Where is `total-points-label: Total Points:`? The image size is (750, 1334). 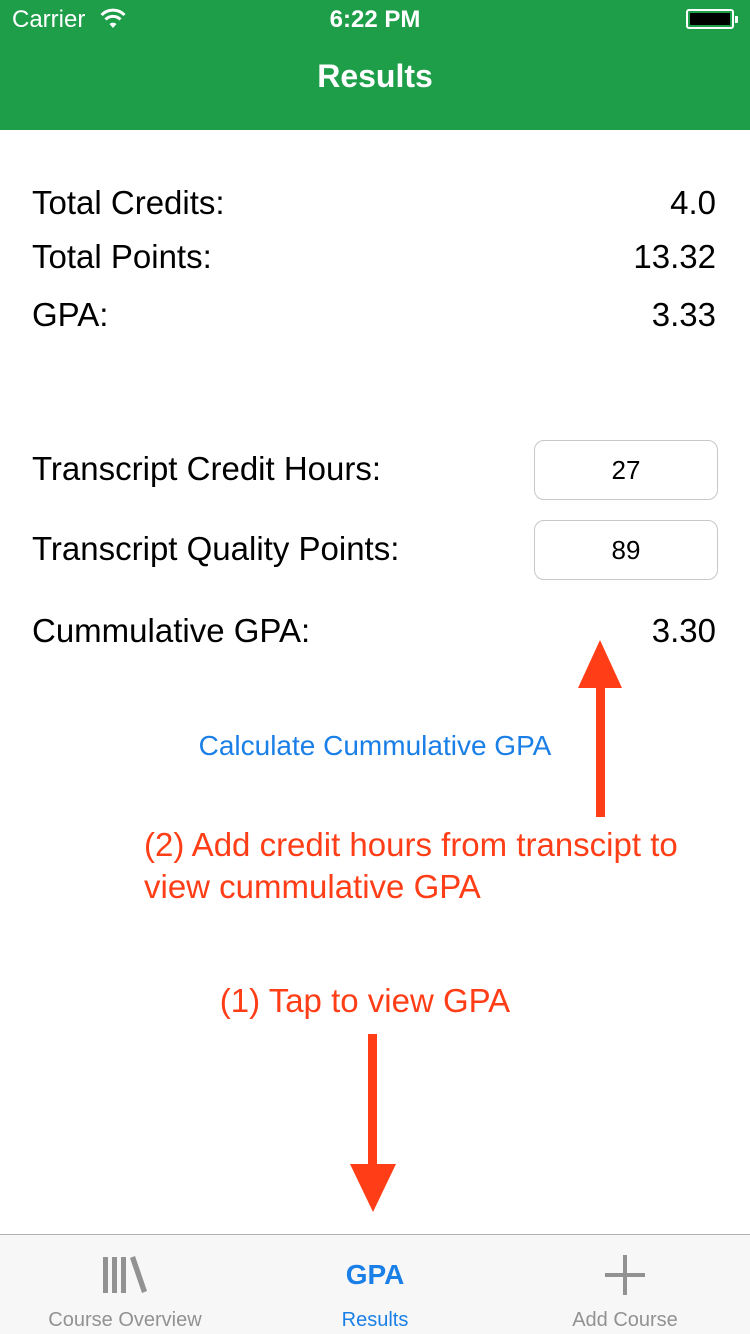
total-points-label: Total Points: is located at coordinates (122, 256).